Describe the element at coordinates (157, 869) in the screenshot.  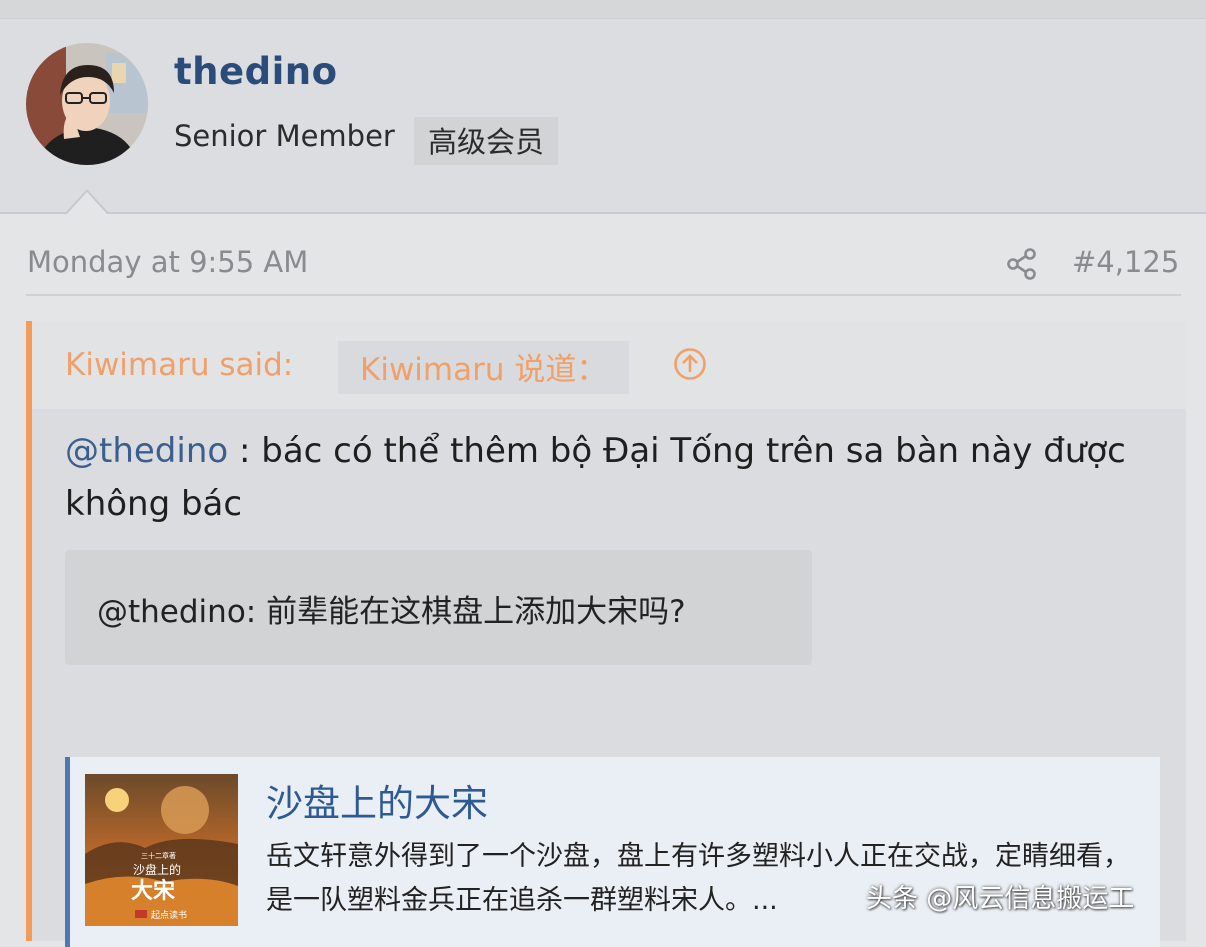
I see `cover-title-small: 沙盘上的` at that location.